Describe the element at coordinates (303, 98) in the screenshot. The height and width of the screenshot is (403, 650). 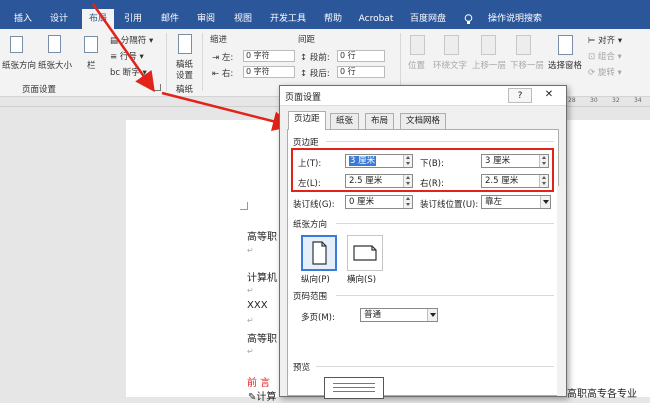
I see `dialog-title: 页面设置` at that location.